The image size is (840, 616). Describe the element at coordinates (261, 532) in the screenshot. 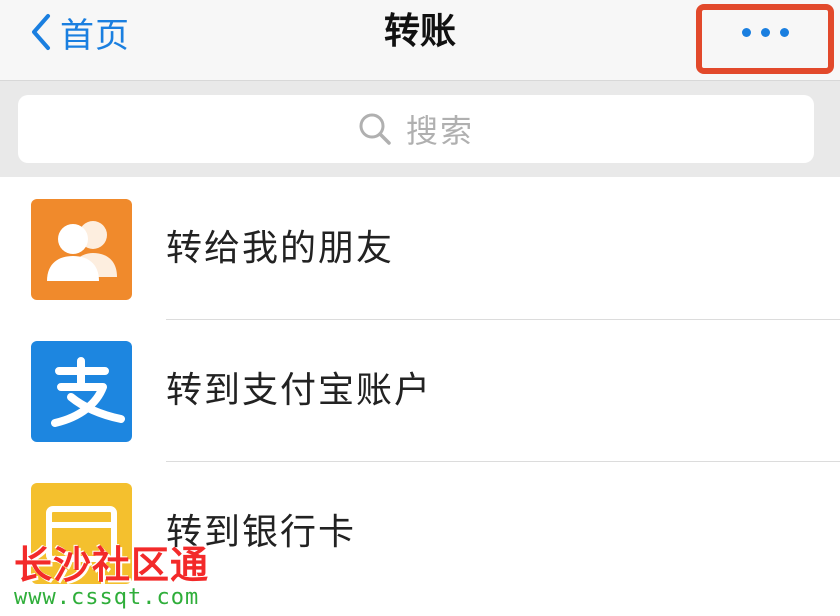

I see `list-item-label: 转到银行卡` at that location.